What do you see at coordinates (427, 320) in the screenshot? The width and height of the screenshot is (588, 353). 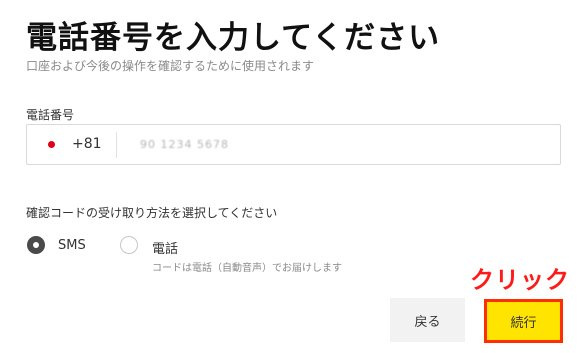 I see `back-button: 戻る` at bounding box center [427, 320].